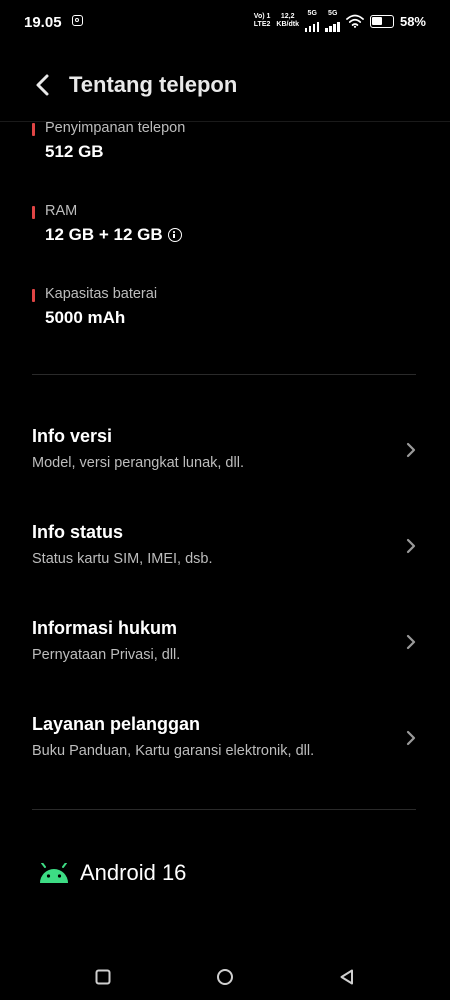  What do you see at coordinates (101, 294) in the screenshot?
I see `spec-label: Kapasitas baterai` at bounding box center [101, 294].